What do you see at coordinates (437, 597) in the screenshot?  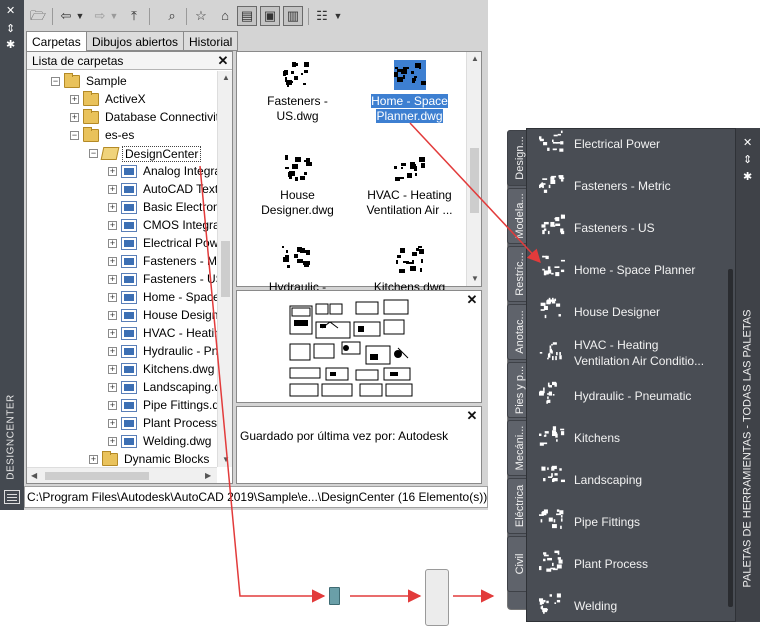 I see `collapsed-palette-placeholder` at bounding box center [437, 597].